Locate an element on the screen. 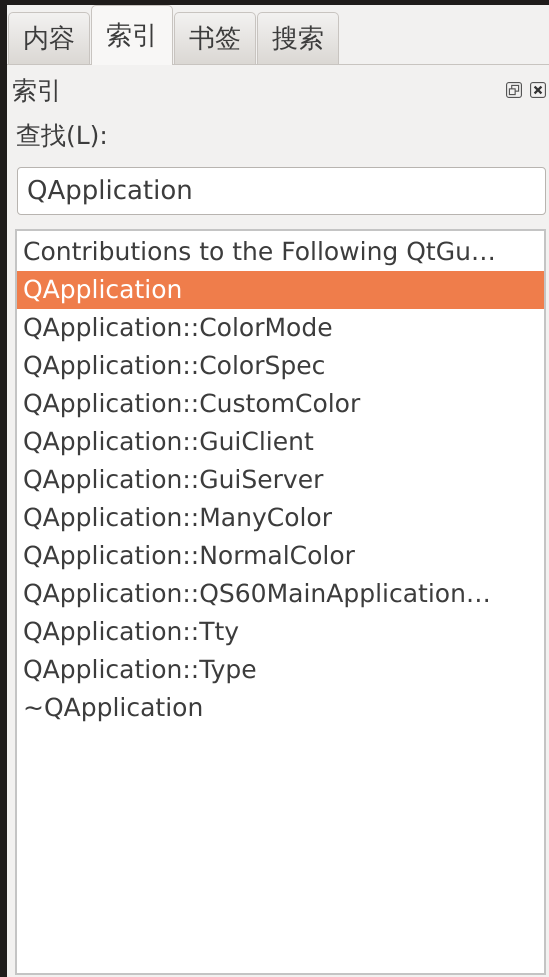 The width and height of the screenshot is (549, 977). float-icon is located at coordinates (514, 90).